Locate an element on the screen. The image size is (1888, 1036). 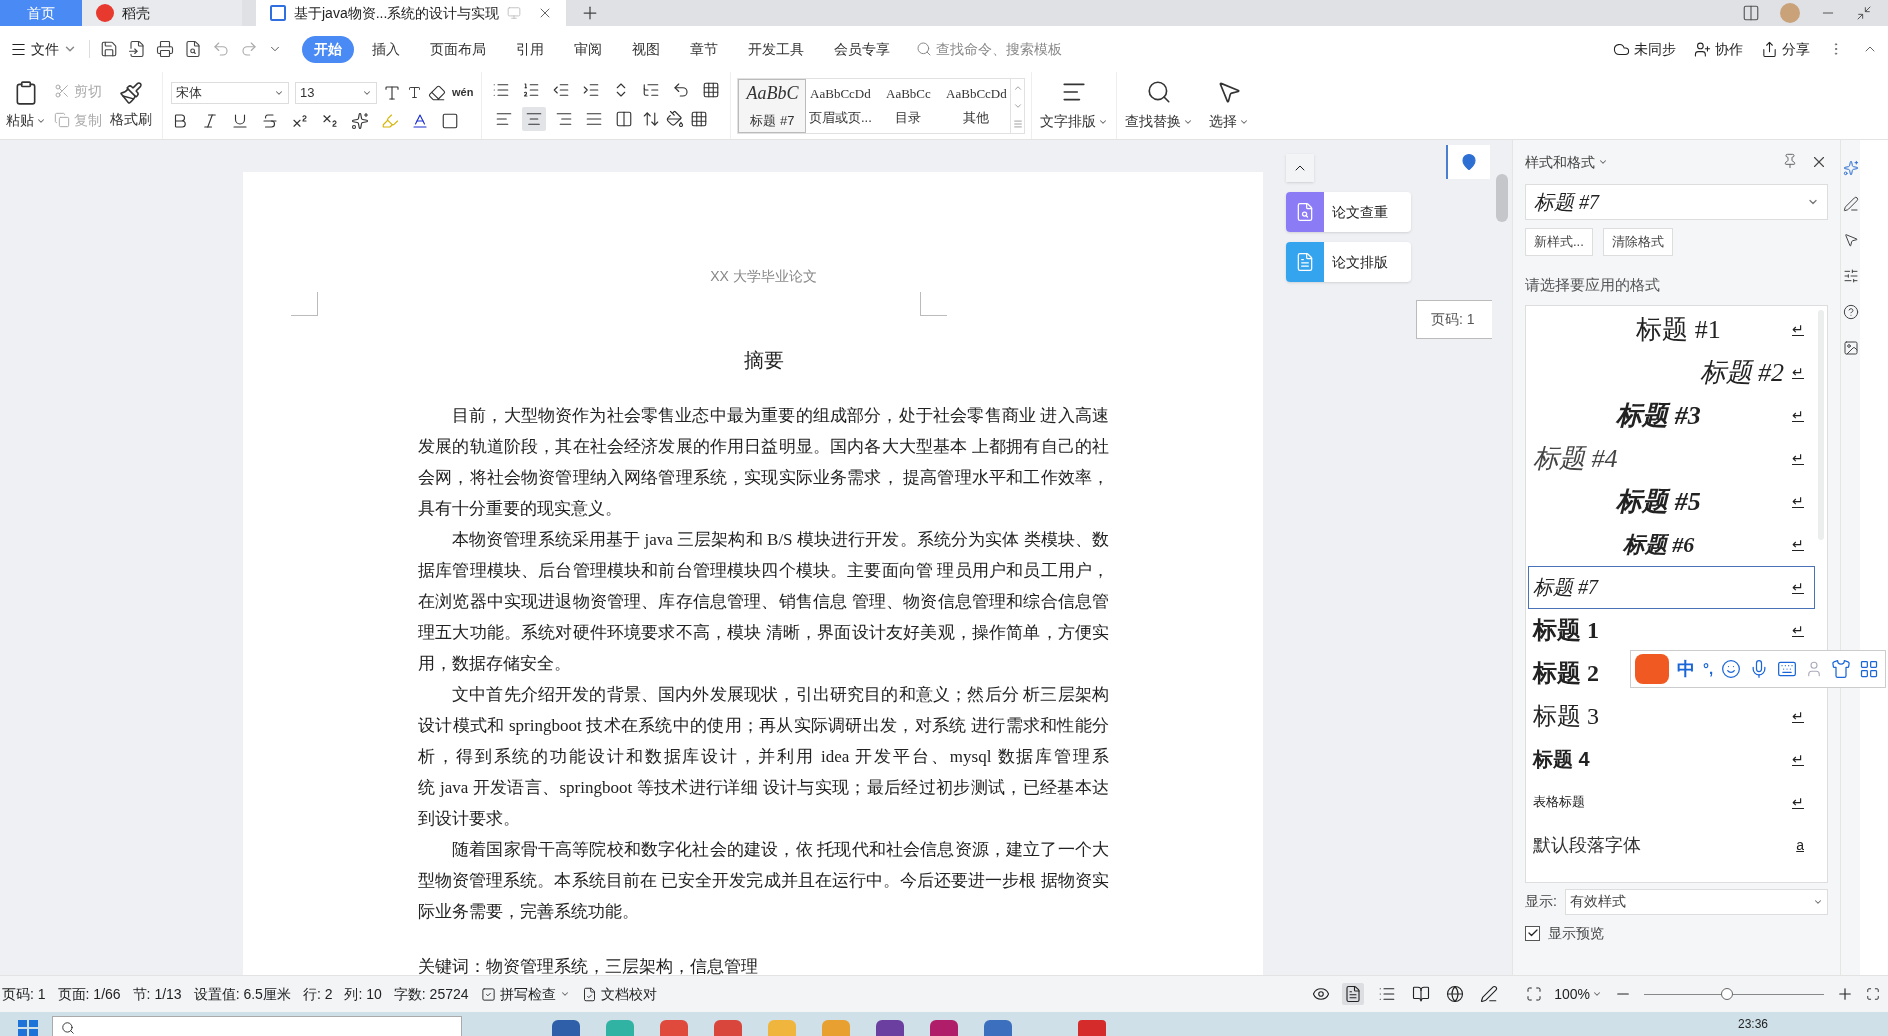
style-gallery-item: AaBbCcDd 其他 is located at coordinates (976, 105).